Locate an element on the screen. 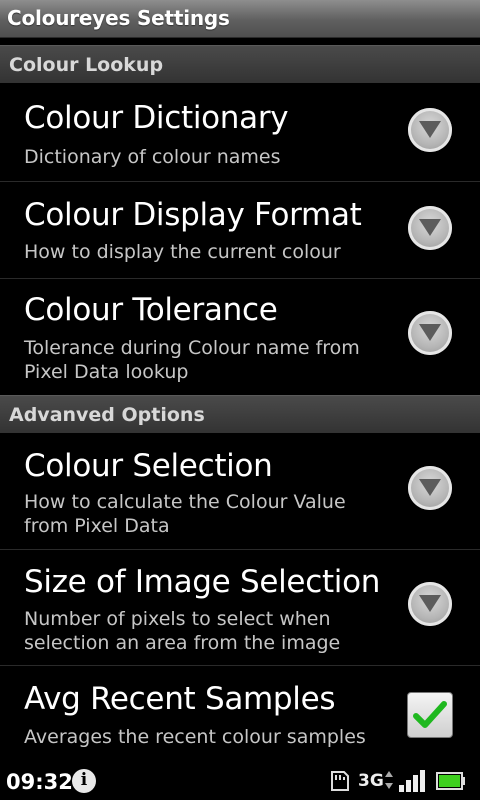 This screenshot has width=480, height=800. pref-title: Avg Recent Samples is located at coordinates (180, 699).